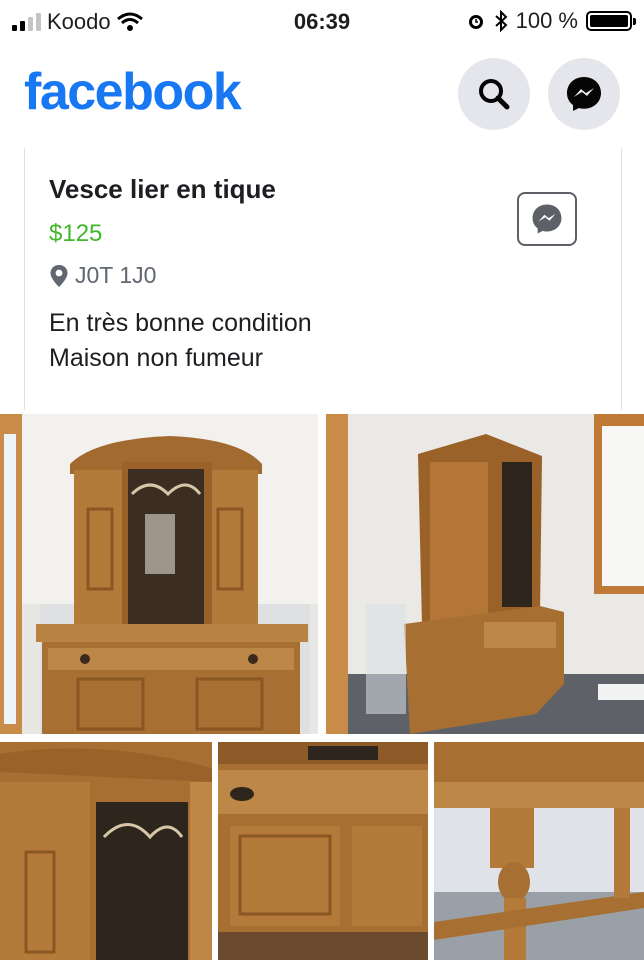 The height and width of the screenshot is (960, 644). I want to click on listing-location: J0T 1J0, so click(102, 275).